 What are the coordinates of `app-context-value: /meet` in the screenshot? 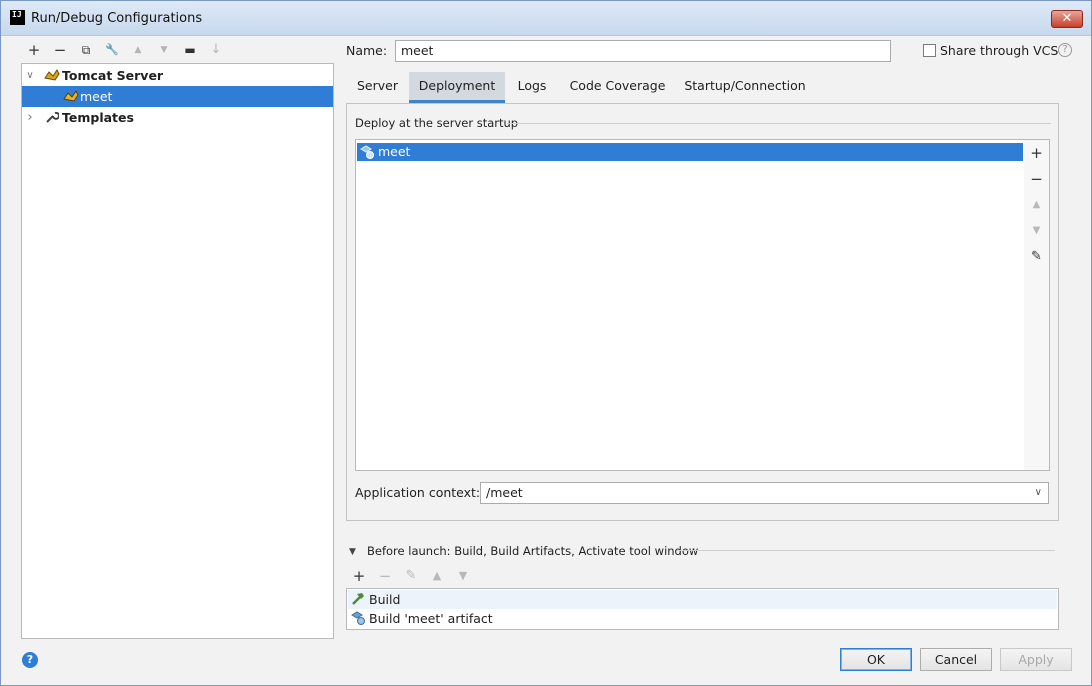 It's located at (504, 492).